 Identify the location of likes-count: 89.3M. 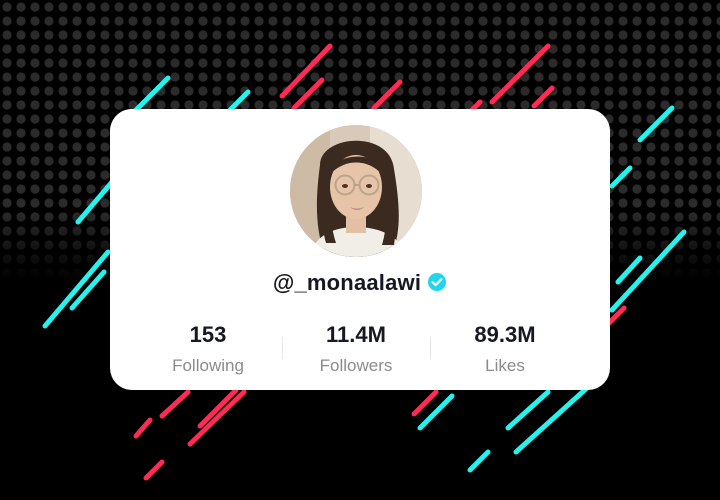
(505, 334).